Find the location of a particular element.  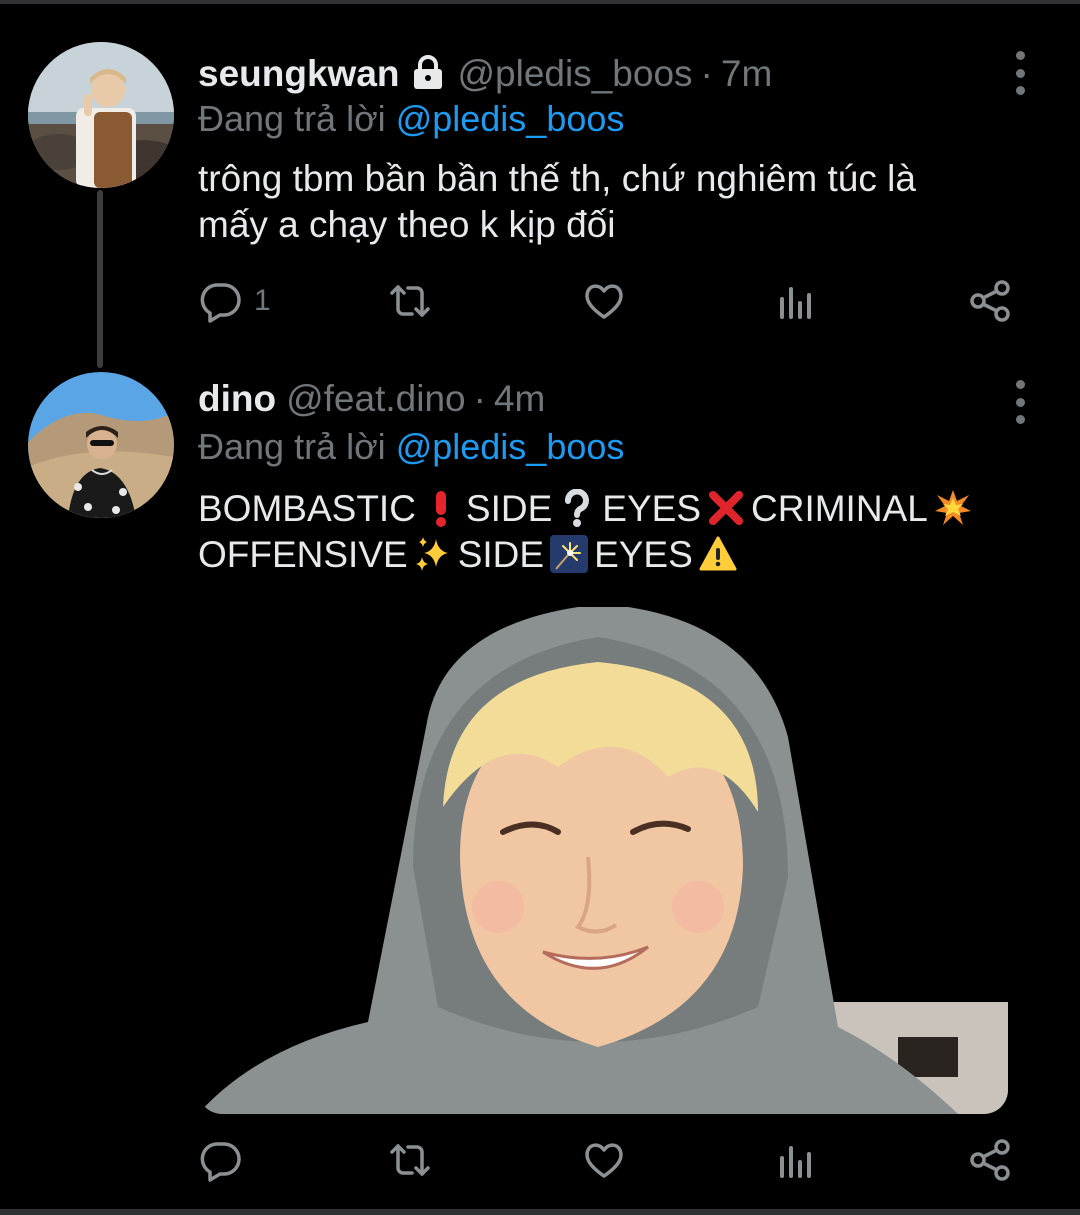

tweet-header: dino @feat.dino · 4m is located at coordinates (371, 401).